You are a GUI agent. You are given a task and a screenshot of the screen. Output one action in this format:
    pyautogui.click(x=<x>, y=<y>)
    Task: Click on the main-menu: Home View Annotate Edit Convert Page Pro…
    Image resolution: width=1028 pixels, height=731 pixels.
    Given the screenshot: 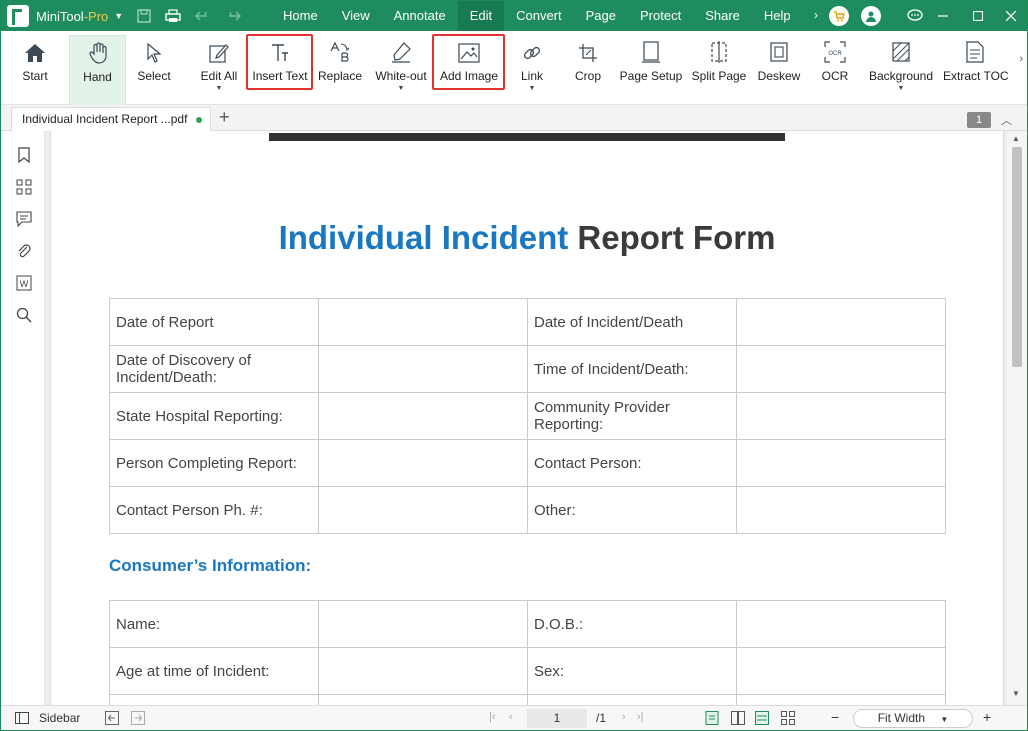 What is the action you would take?
    pyautogui.click(x=530, y=16)
    